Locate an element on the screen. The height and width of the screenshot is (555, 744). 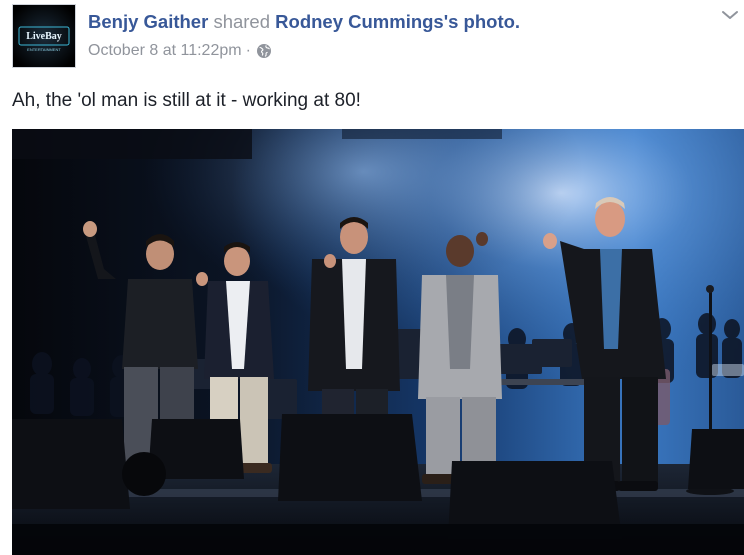
globe-icon is located at coordinates (264, 51).